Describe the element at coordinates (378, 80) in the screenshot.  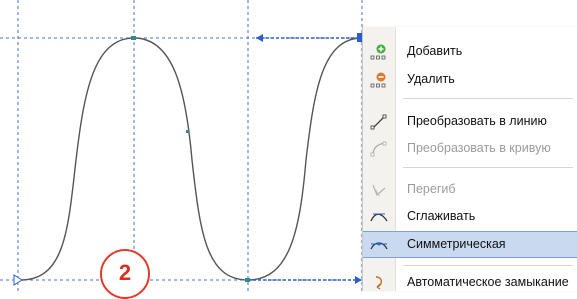
I see `delete-node-icon` at that location.